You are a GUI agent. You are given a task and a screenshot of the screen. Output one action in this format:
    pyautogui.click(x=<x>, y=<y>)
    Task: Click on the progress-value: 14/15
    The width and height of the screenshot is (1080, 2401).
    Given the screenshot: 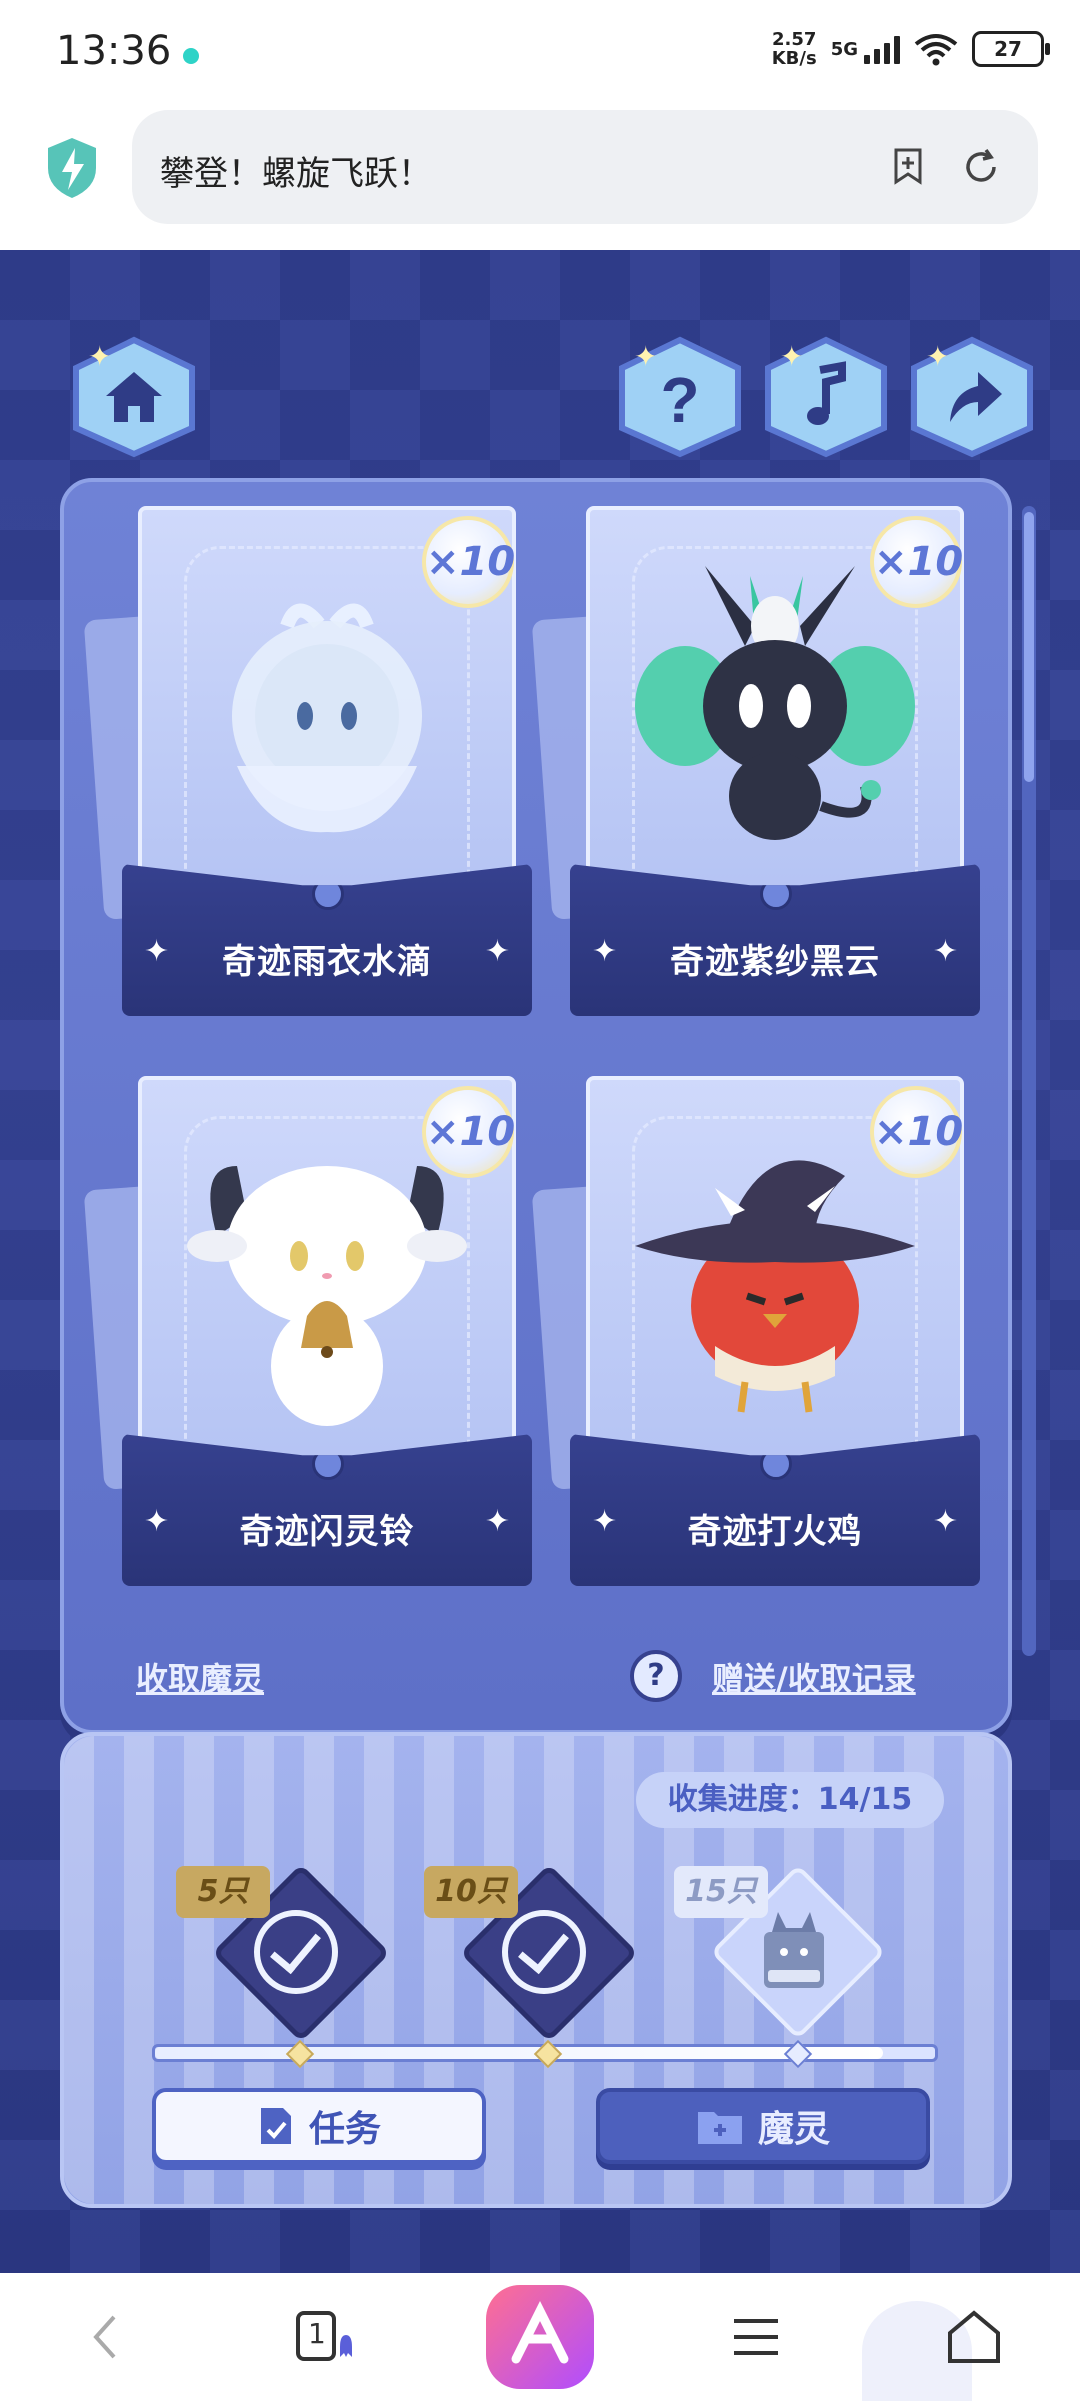 What is the action you would take?
    pyautogui.click(x=865, y=1799)
    